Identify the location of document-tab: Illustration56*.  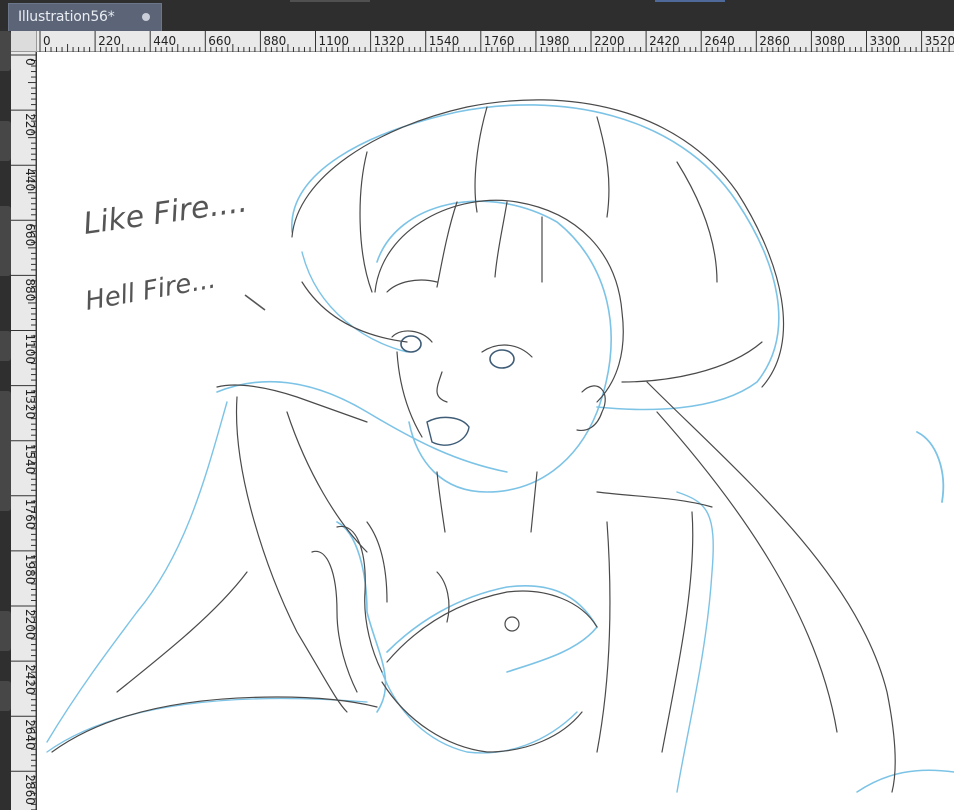
(85, 17).